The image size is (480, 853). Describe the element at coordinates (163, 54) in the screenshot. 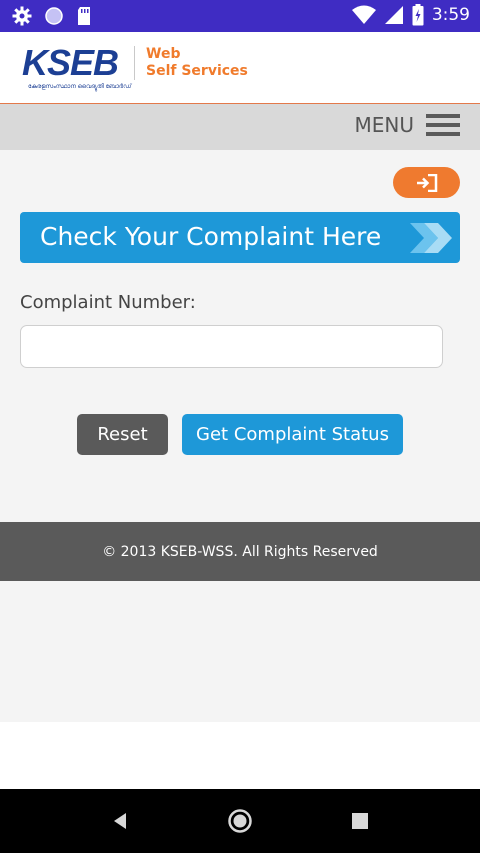

I see `tagline-line1: Web` at that location.